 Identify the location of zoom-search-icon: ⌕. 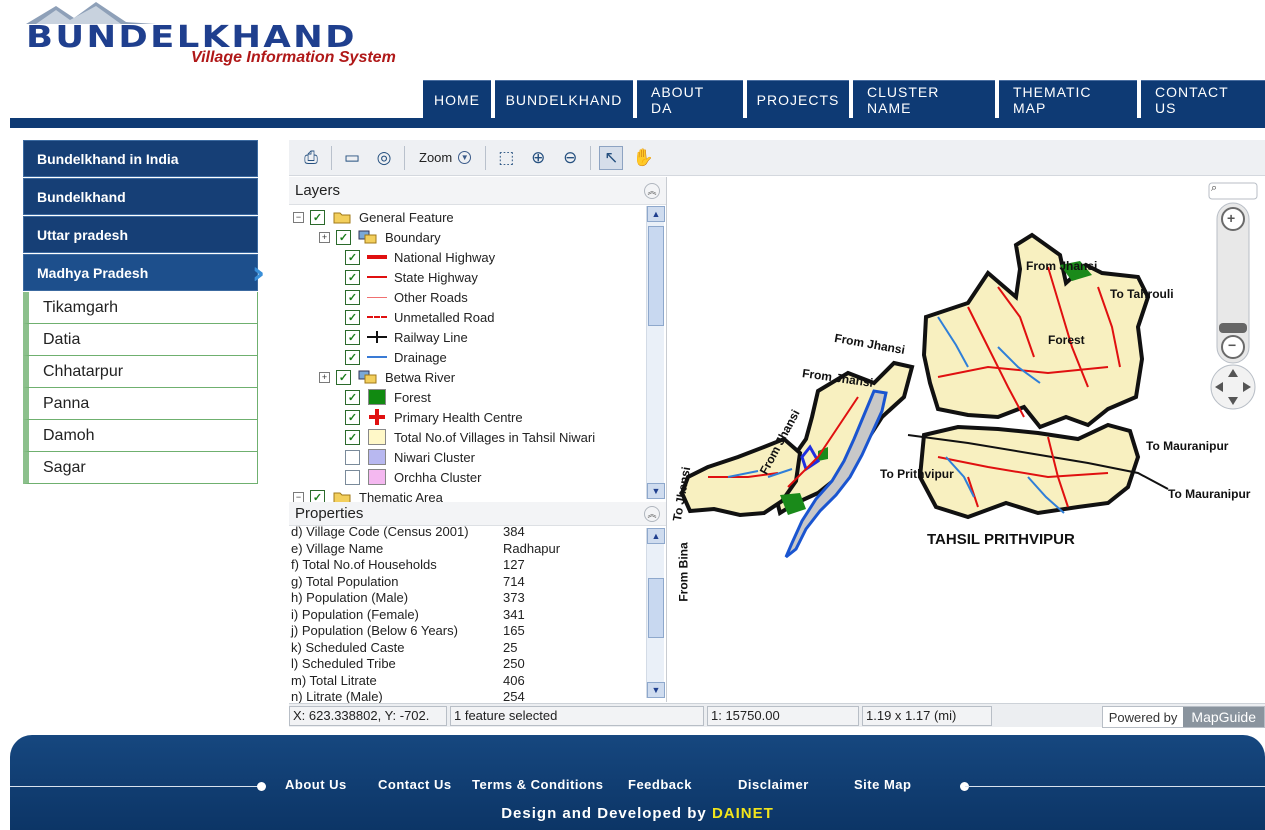
(1214, 188).